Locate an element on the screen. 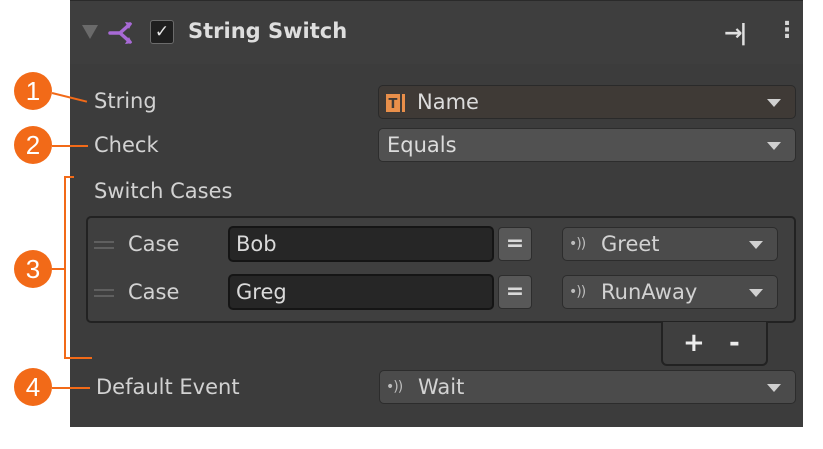  string-value: Name is located at coordinates (448, 102).